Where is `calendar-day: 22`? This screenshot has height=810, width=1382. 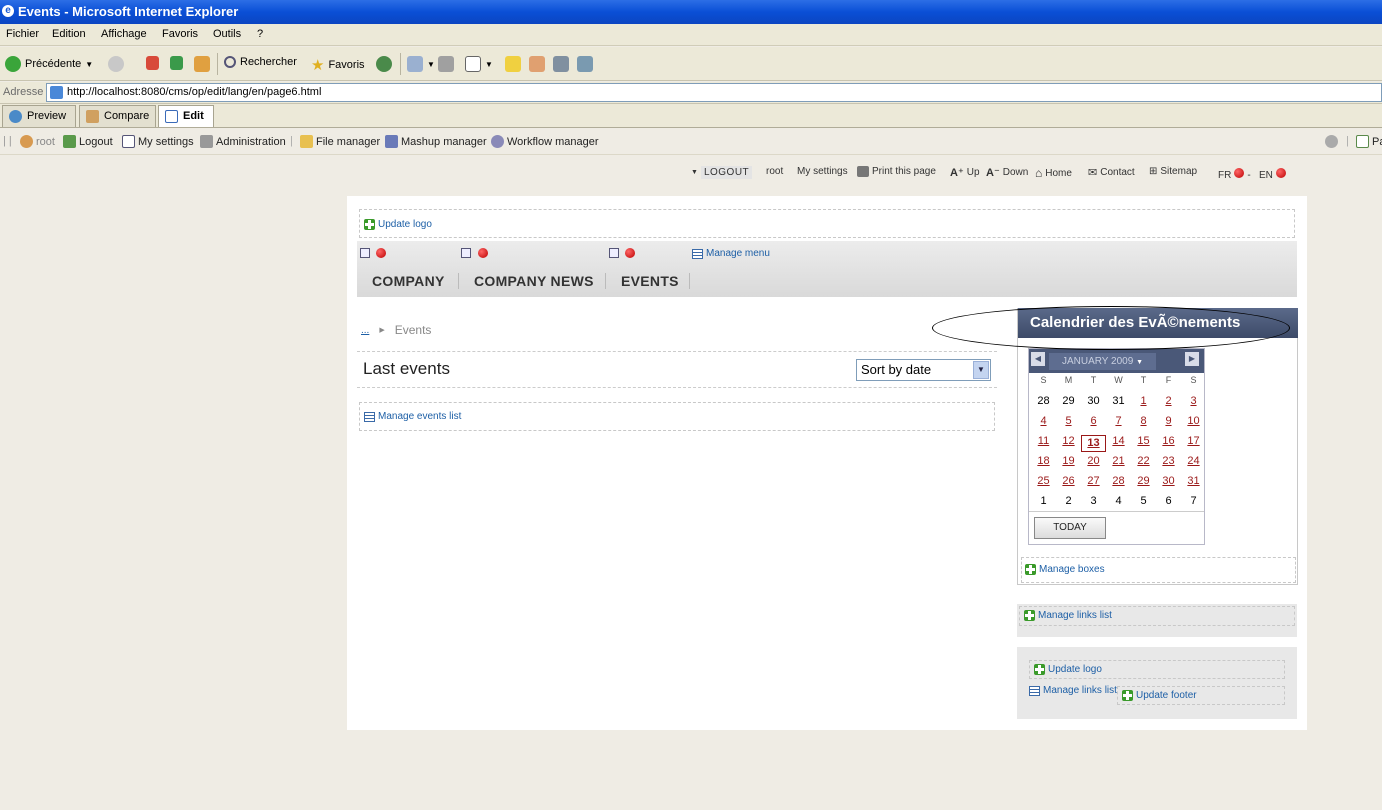 calendar-day: 22 is located at coordinates (1143, 461).